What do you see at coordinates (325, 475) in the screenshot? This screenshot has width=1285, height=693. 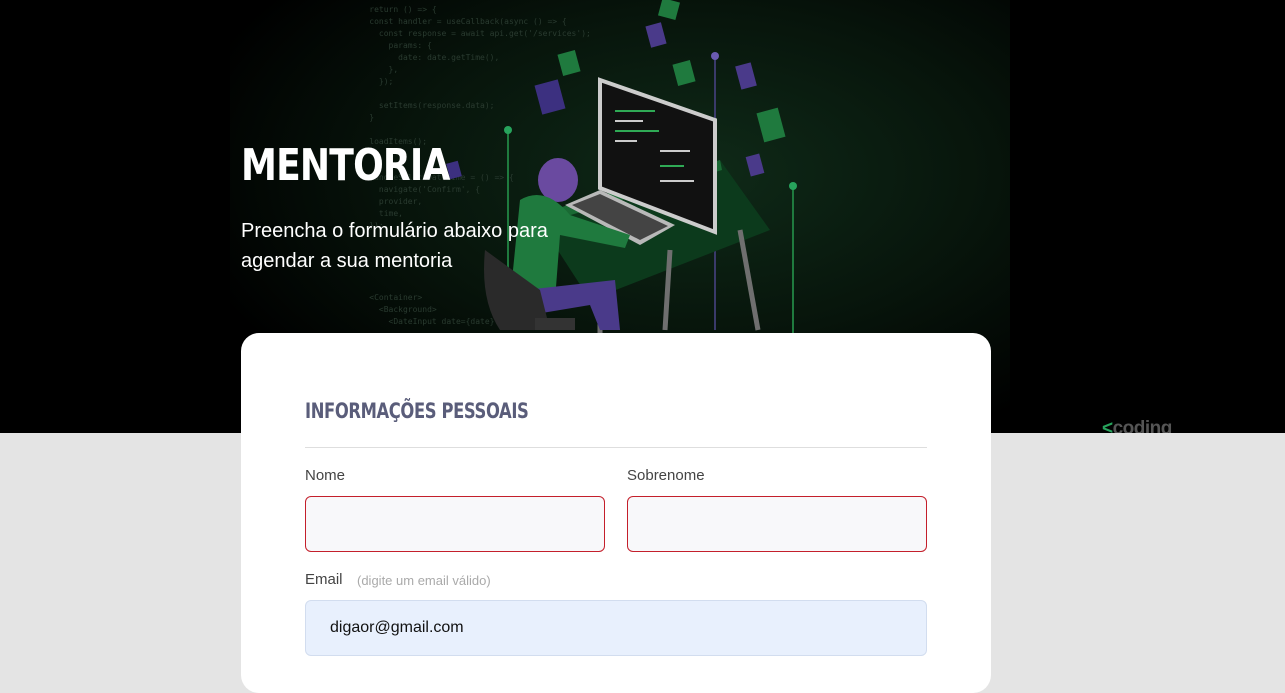 I see `first-name-label: Nome` at bounding box center [325, 475].